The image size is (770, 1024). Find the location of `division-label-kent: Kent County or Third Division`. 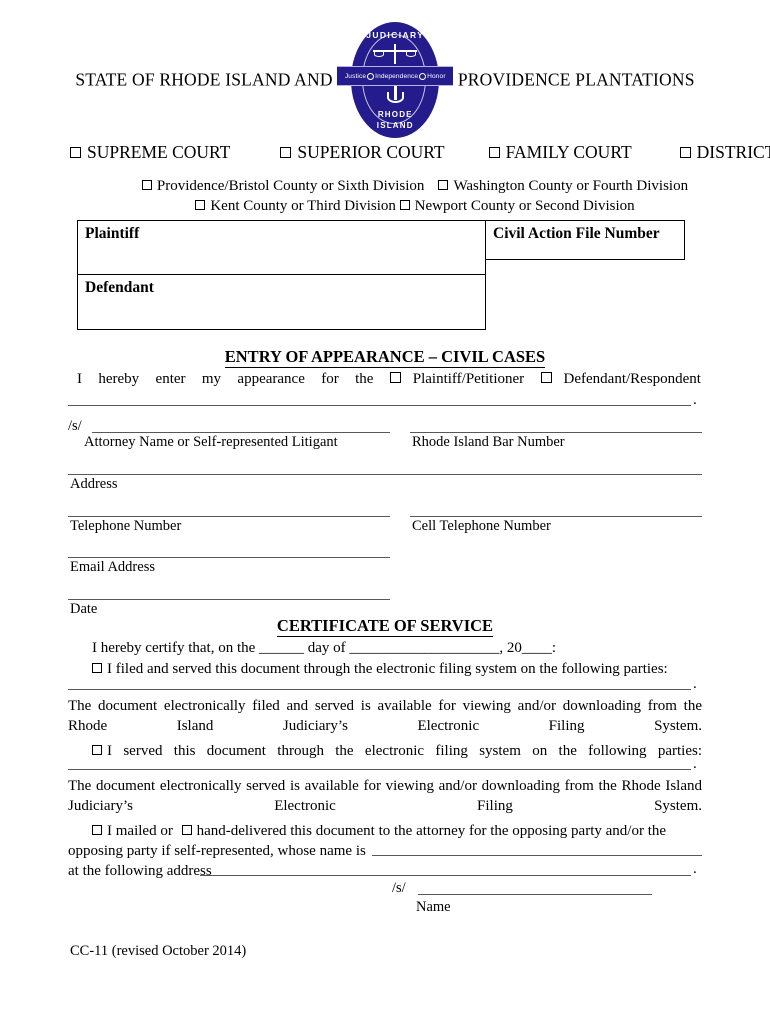

division-label-kent: Kent County or Third Division is located at coordinates (303, 206).